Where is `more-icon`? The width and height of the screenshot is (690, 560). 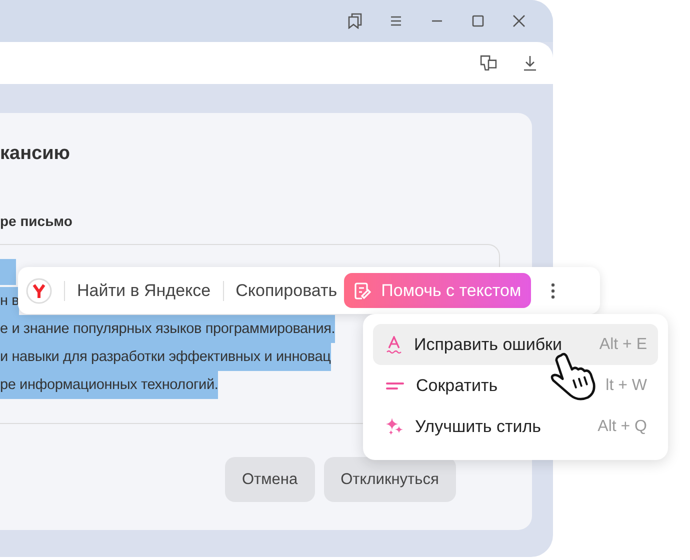
more-icon is located at coordinates (553, 290).